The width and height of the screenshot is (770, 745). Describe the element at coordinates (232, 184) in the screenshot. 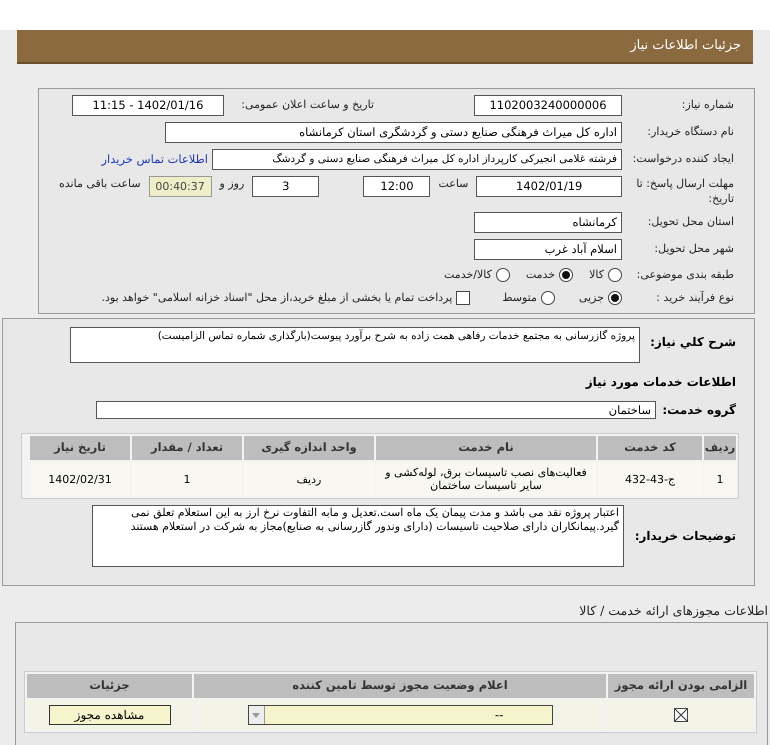

I see `field-label: روز و` at that location.